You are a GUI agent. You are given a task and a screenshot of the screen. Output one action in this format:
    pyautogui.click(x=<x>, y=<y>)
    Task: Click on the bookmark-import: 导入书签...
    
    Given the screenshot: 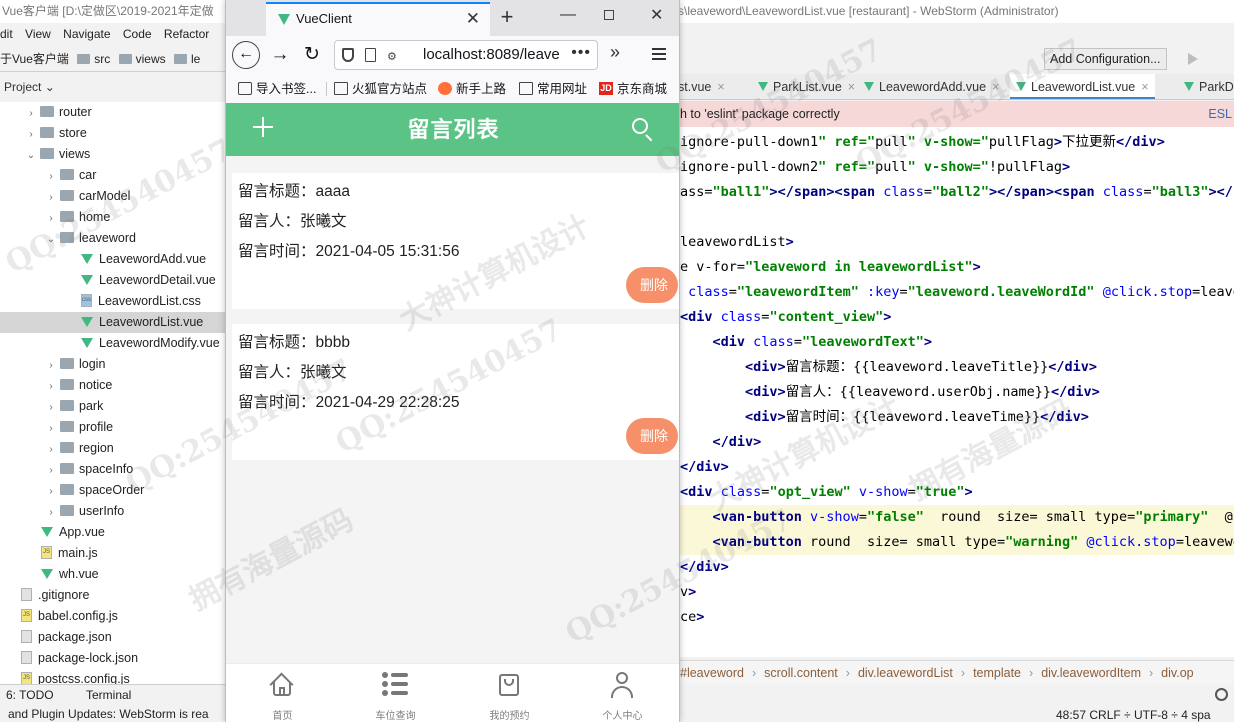 What is the action you would take?
    pyautogui.click(x=277, y=89)
    